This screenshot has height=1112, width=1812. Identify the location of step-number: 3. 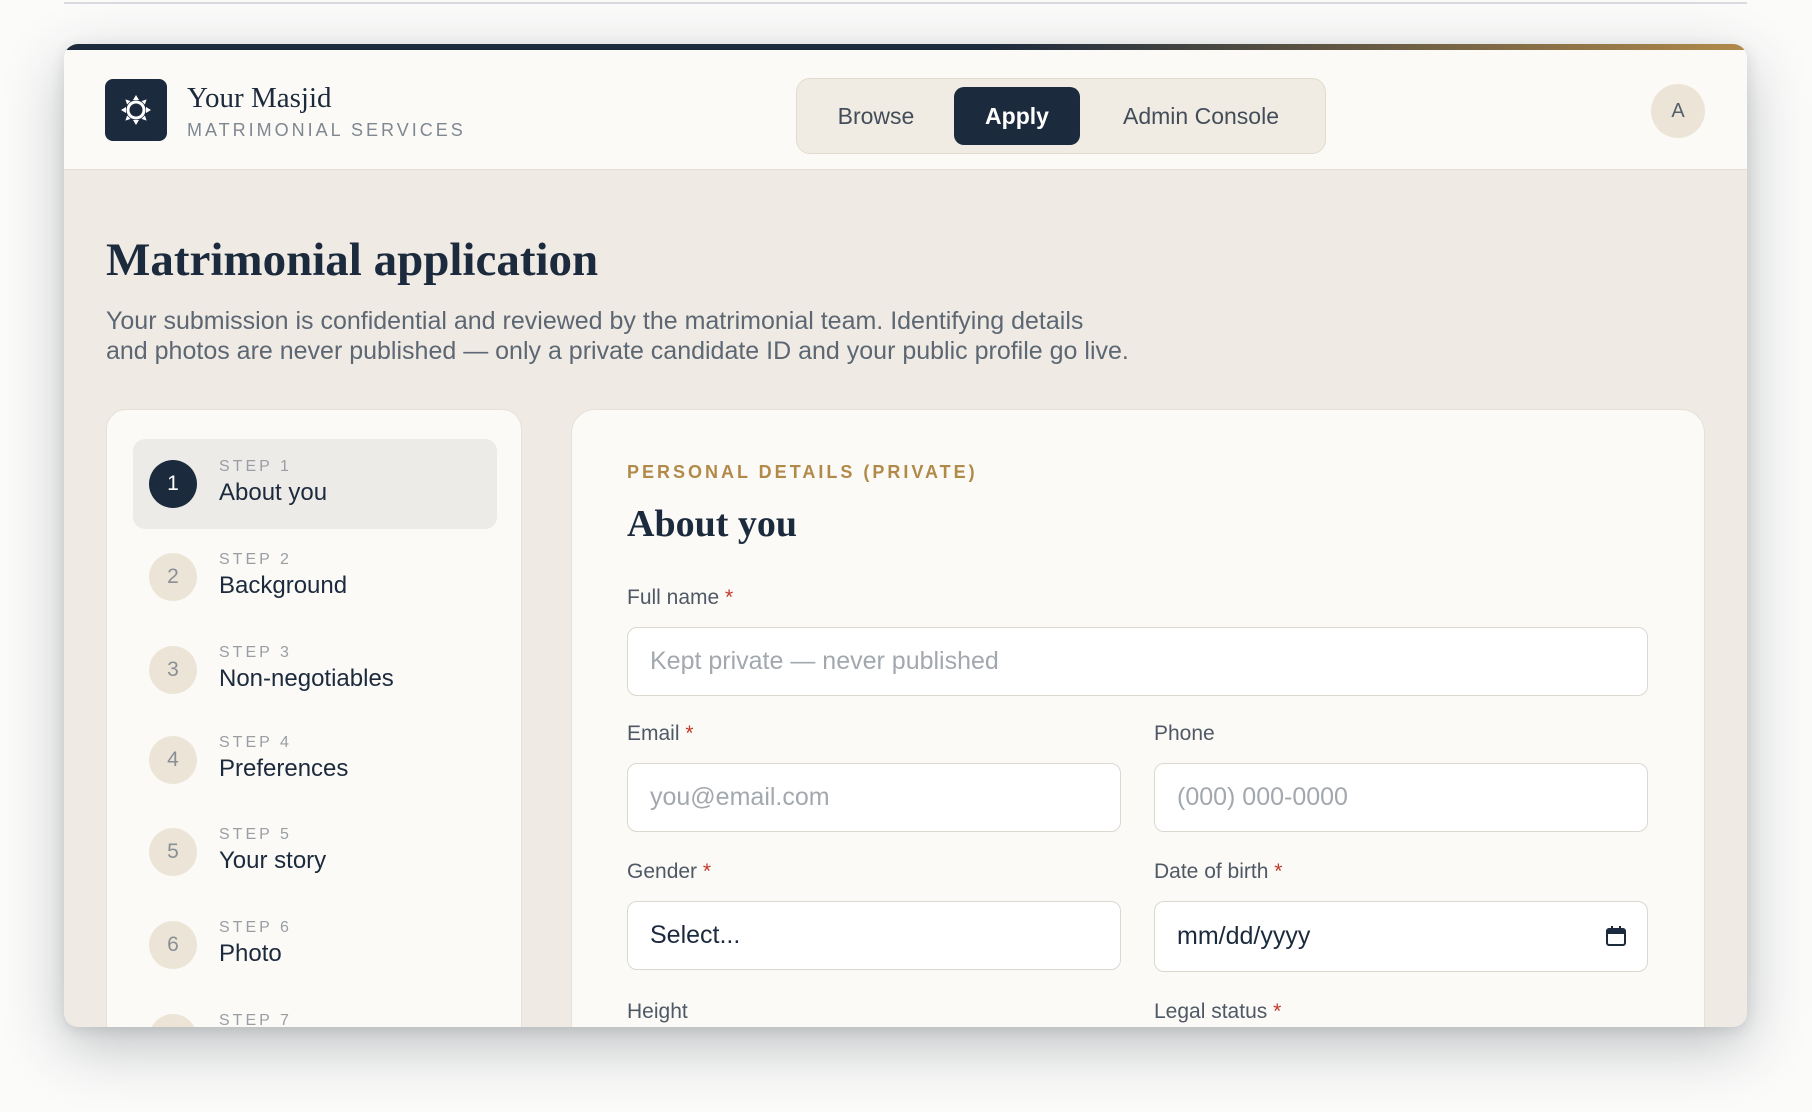
(173, 670).